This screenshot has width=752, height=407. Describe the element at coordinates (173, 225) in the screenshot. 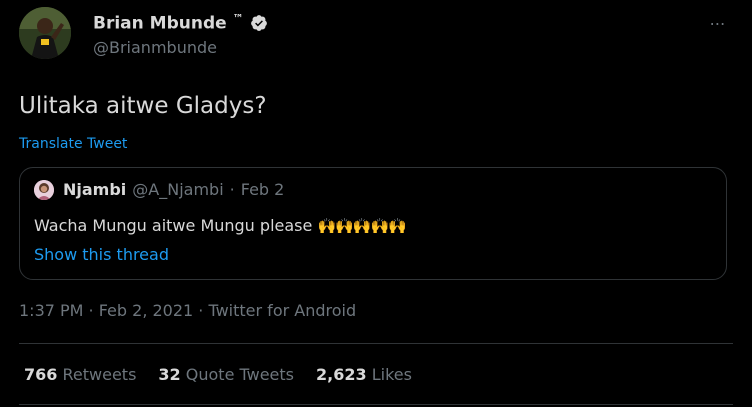

I see `quoted-text-body: Wacha Mungu aitwe Mungu please` at that location.